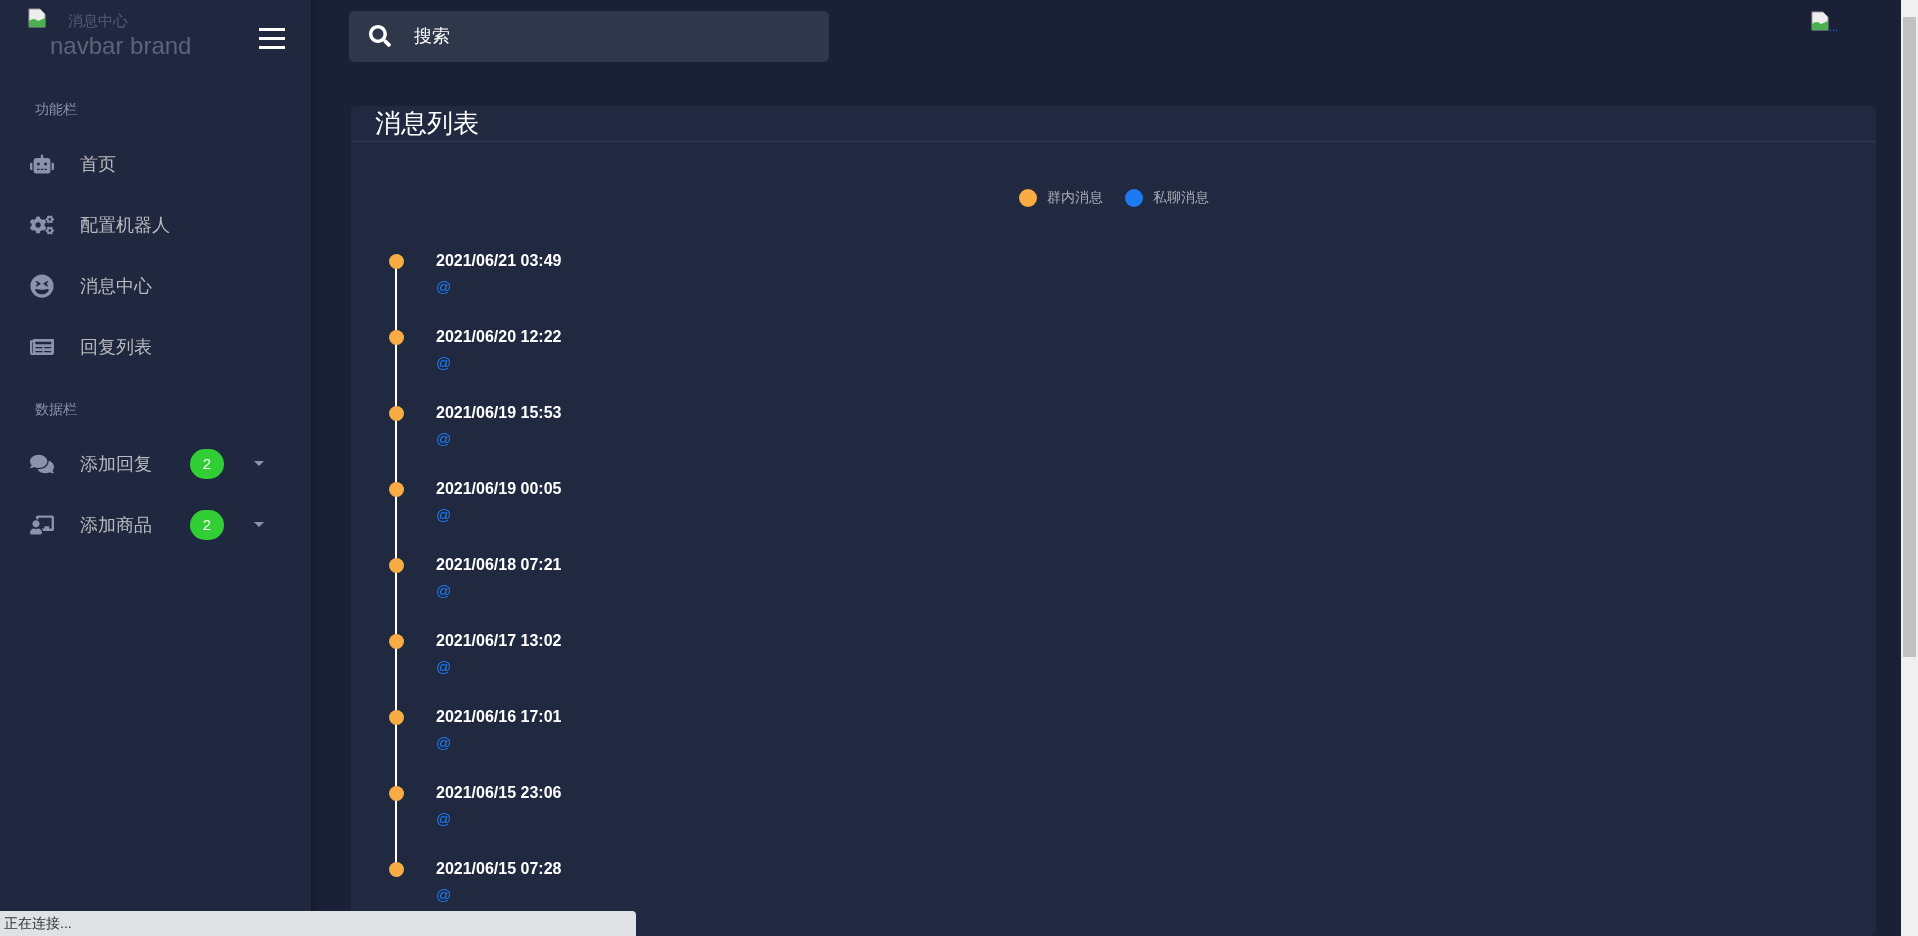  What do you see at coordinates (380, 36) in the screenshot?
I see `search-icon` at bounding box center [380, 36].